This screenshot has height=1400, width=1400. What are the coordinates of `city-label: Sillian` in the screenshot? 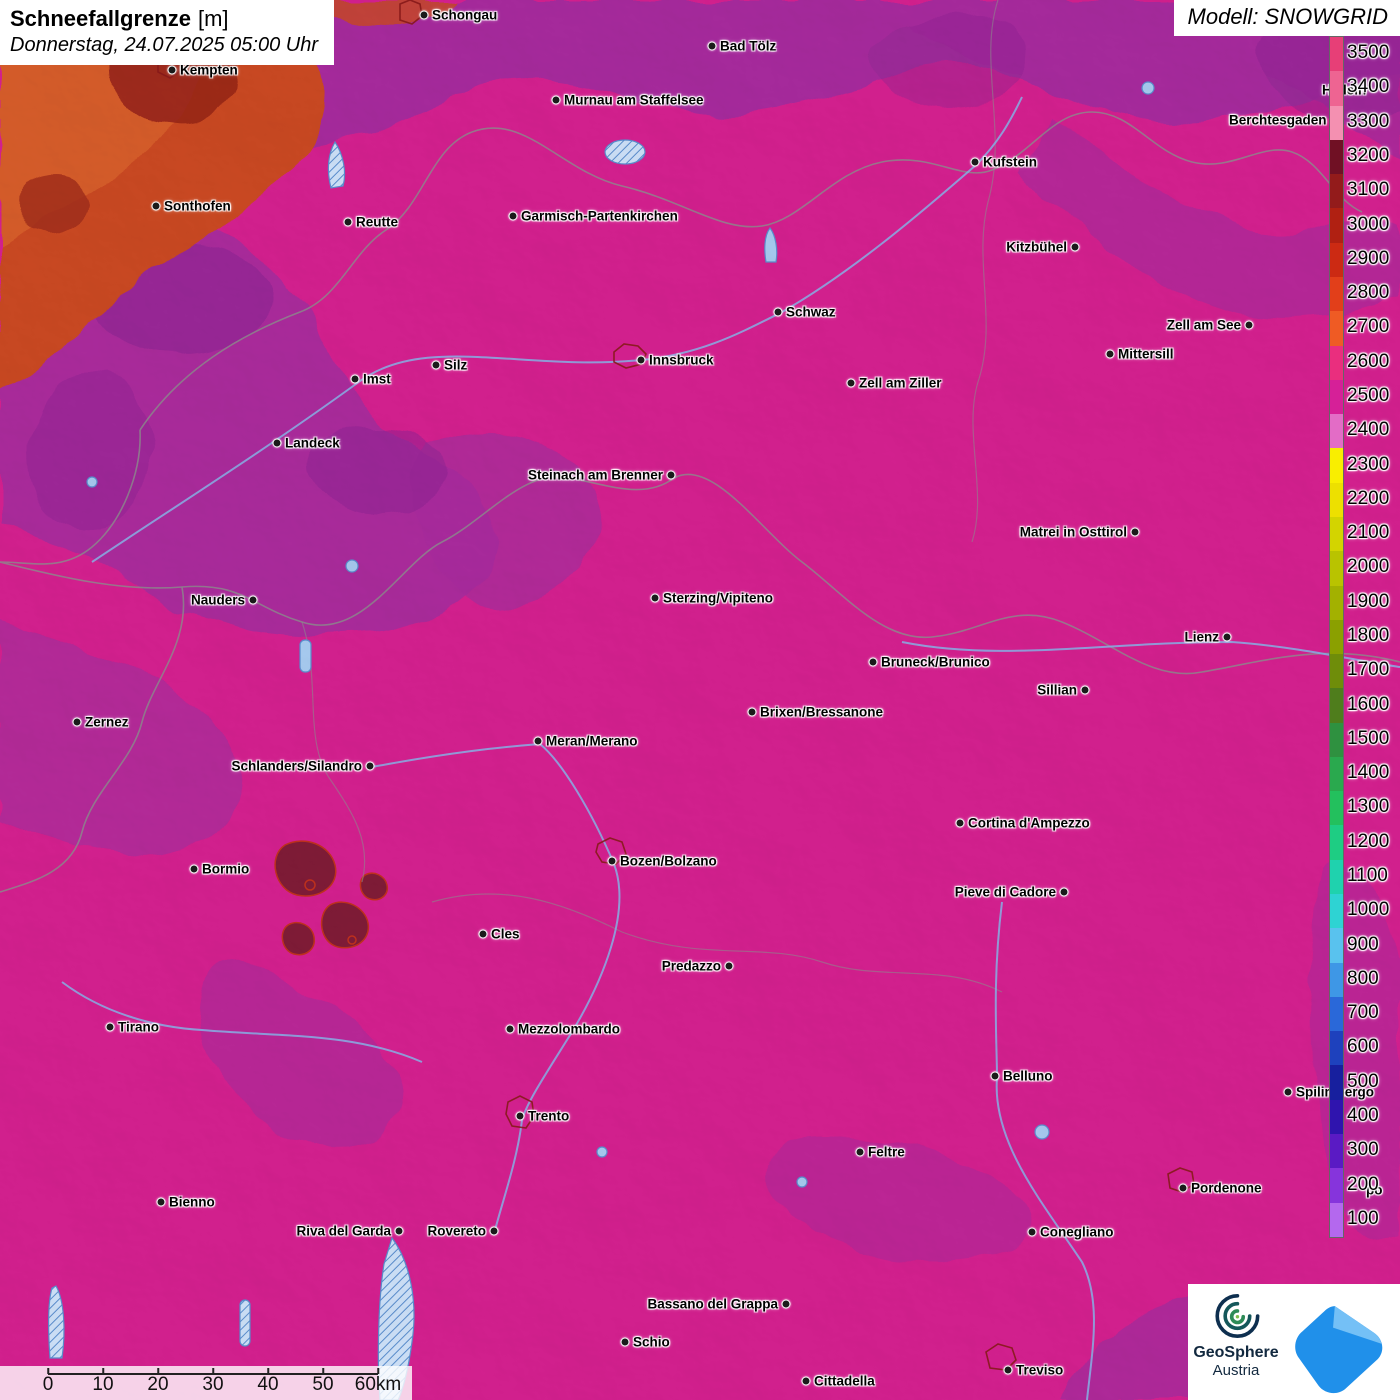 It's located at (1057, 690).